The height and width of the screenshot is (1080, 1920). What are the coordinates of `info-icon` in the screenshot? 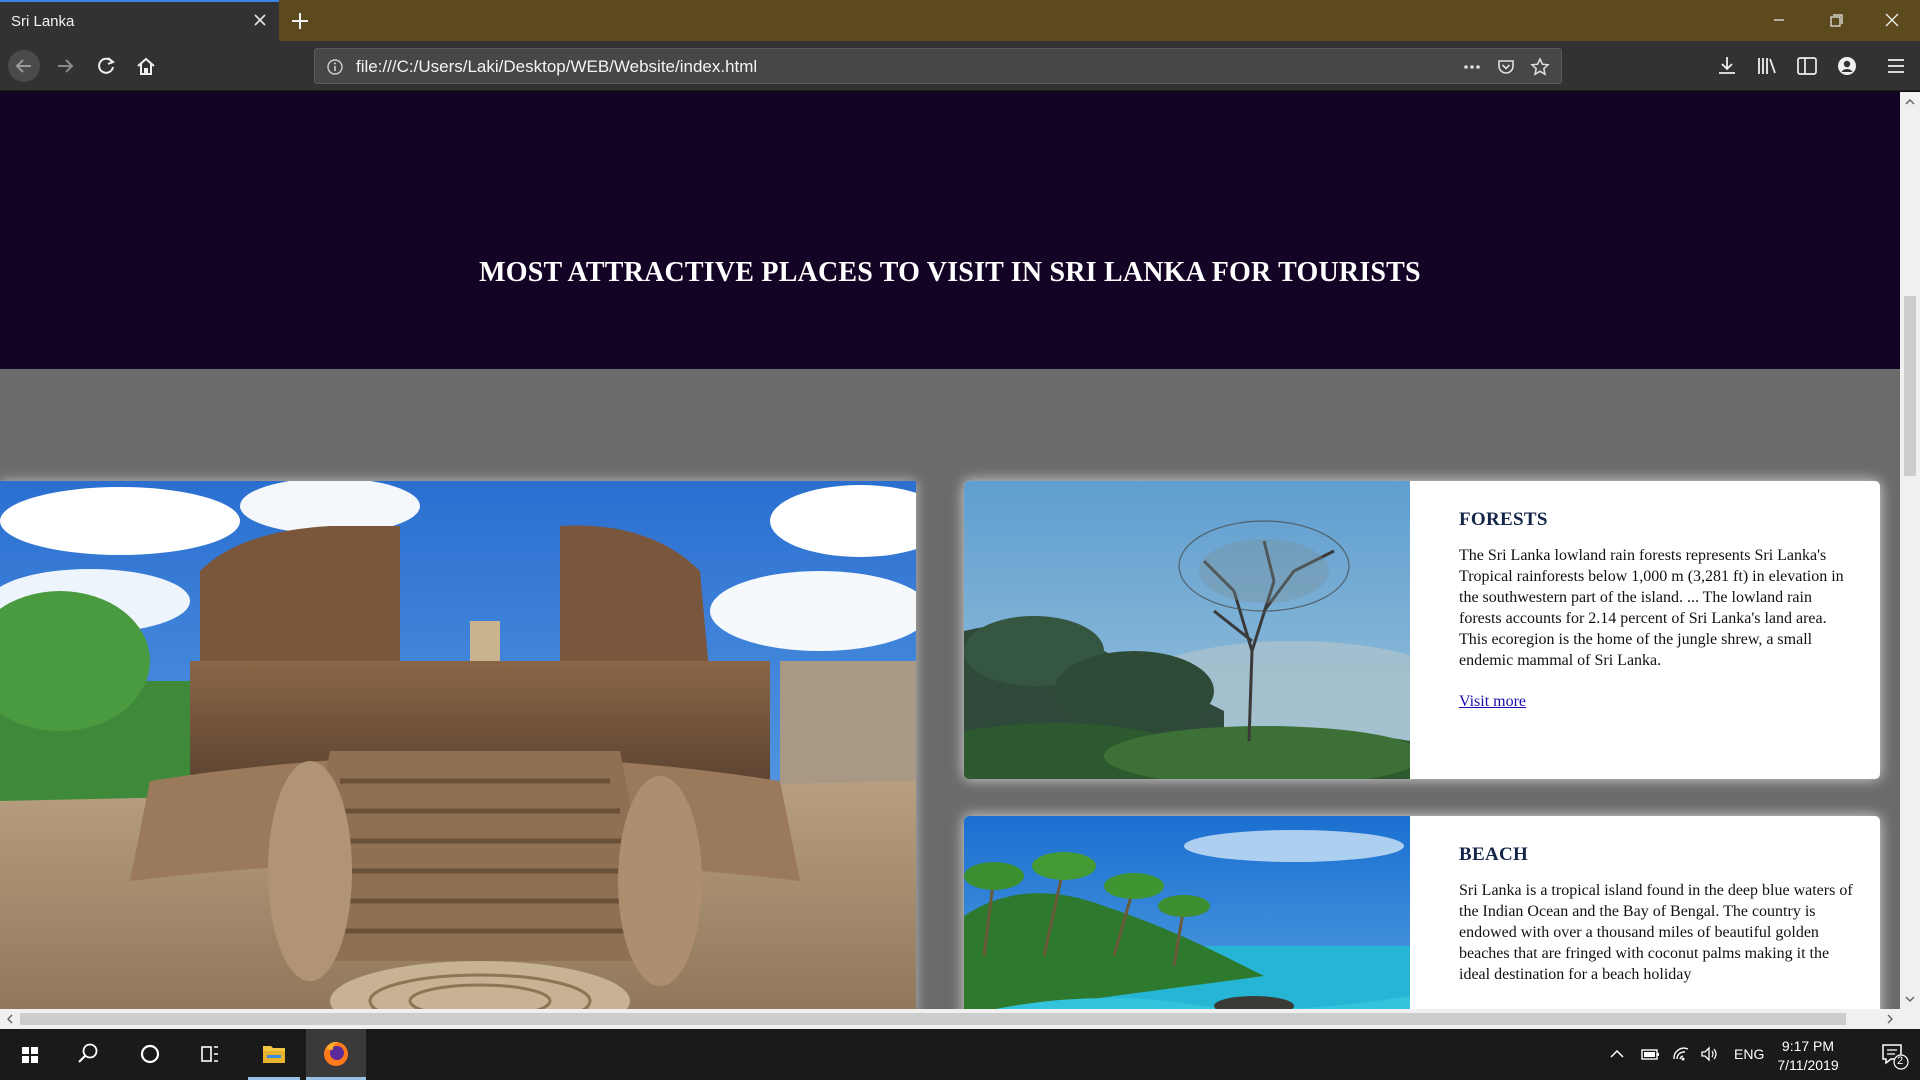 It's located at (335, 67).